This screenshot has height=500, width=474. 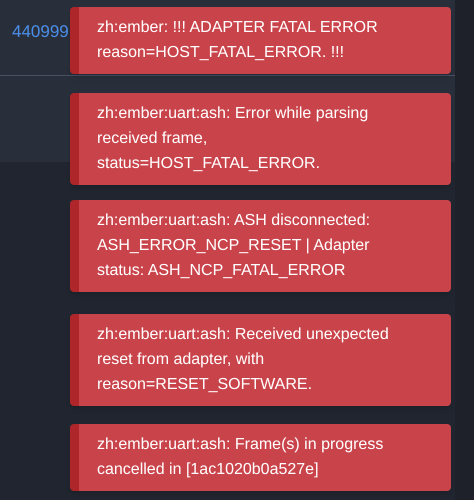 What do you see at coordinates (243, 360) in the screenshot?
I see `toast-message: zh:ember:uart:ash: Received unexpected reset from adapter, with reason=RESET_SOFTWARE.` at bounding box center [243, 360].